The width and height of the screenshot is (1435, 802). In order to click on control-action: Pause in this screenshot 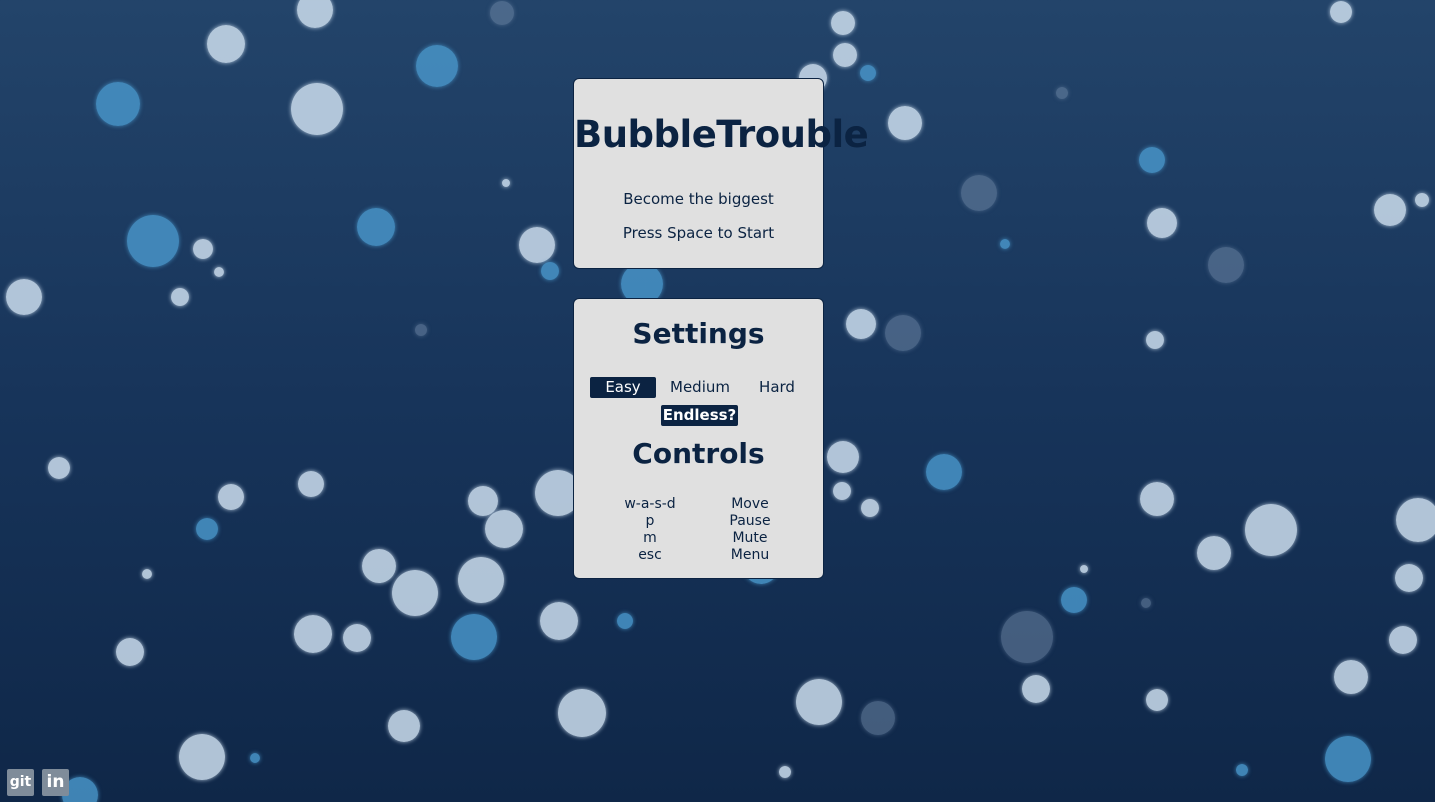, I will do `click(750, 521)`.